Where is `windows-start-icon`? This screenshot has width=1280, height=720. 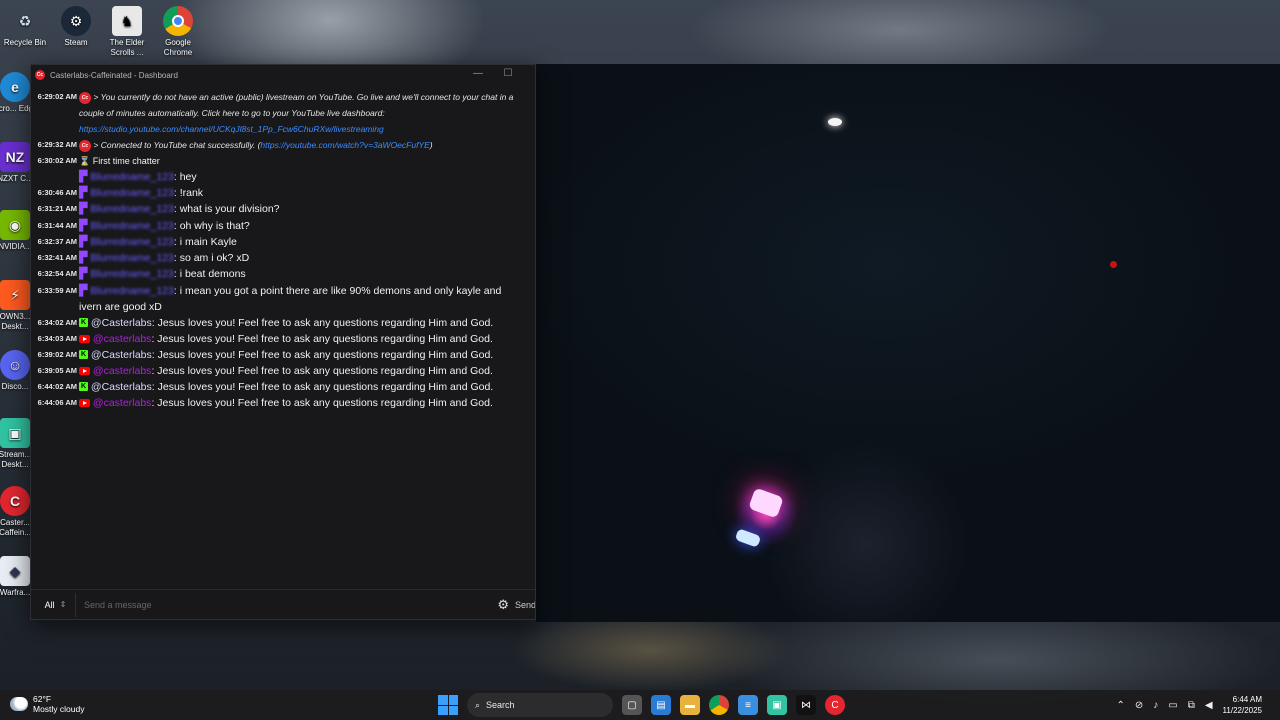 windows-start-icon is located at coordinates (448, 705).